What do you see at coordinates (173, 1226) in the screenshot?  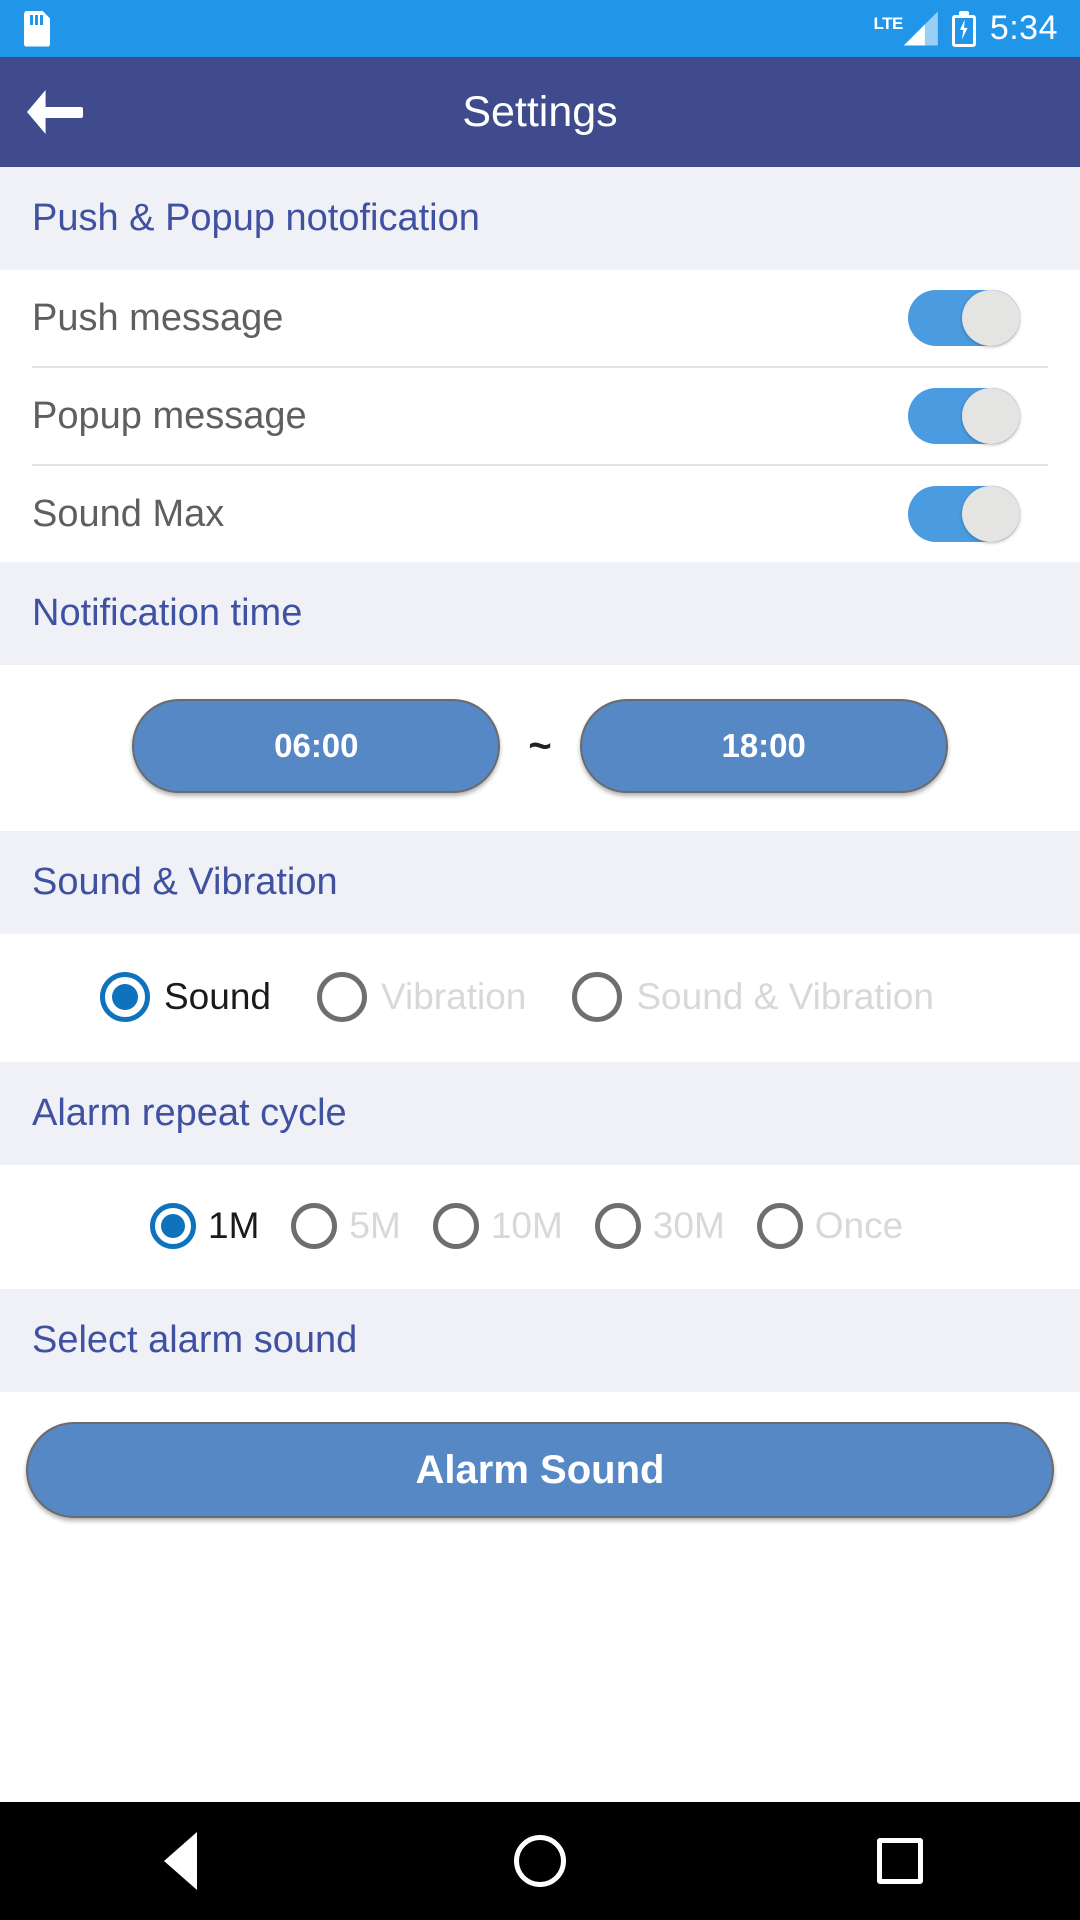 I see `radio-icon-1m` at bounding box center [173, 1226].